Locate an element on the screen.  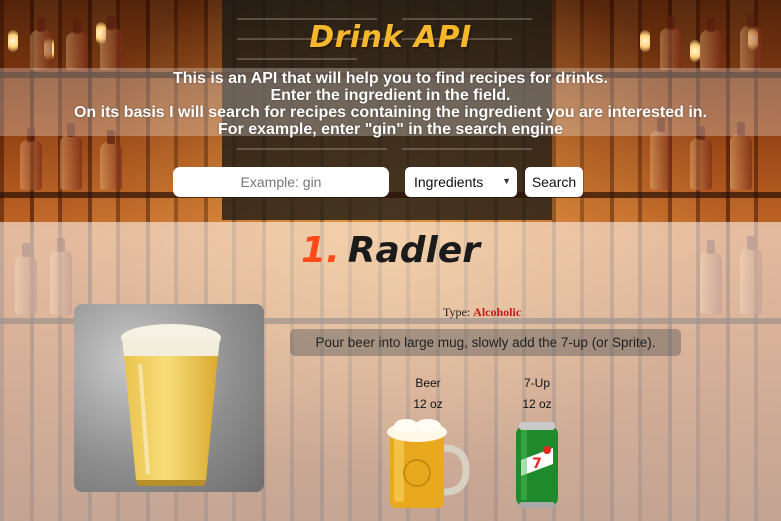
app-title: Drink API is located at coordinates (390, 37).